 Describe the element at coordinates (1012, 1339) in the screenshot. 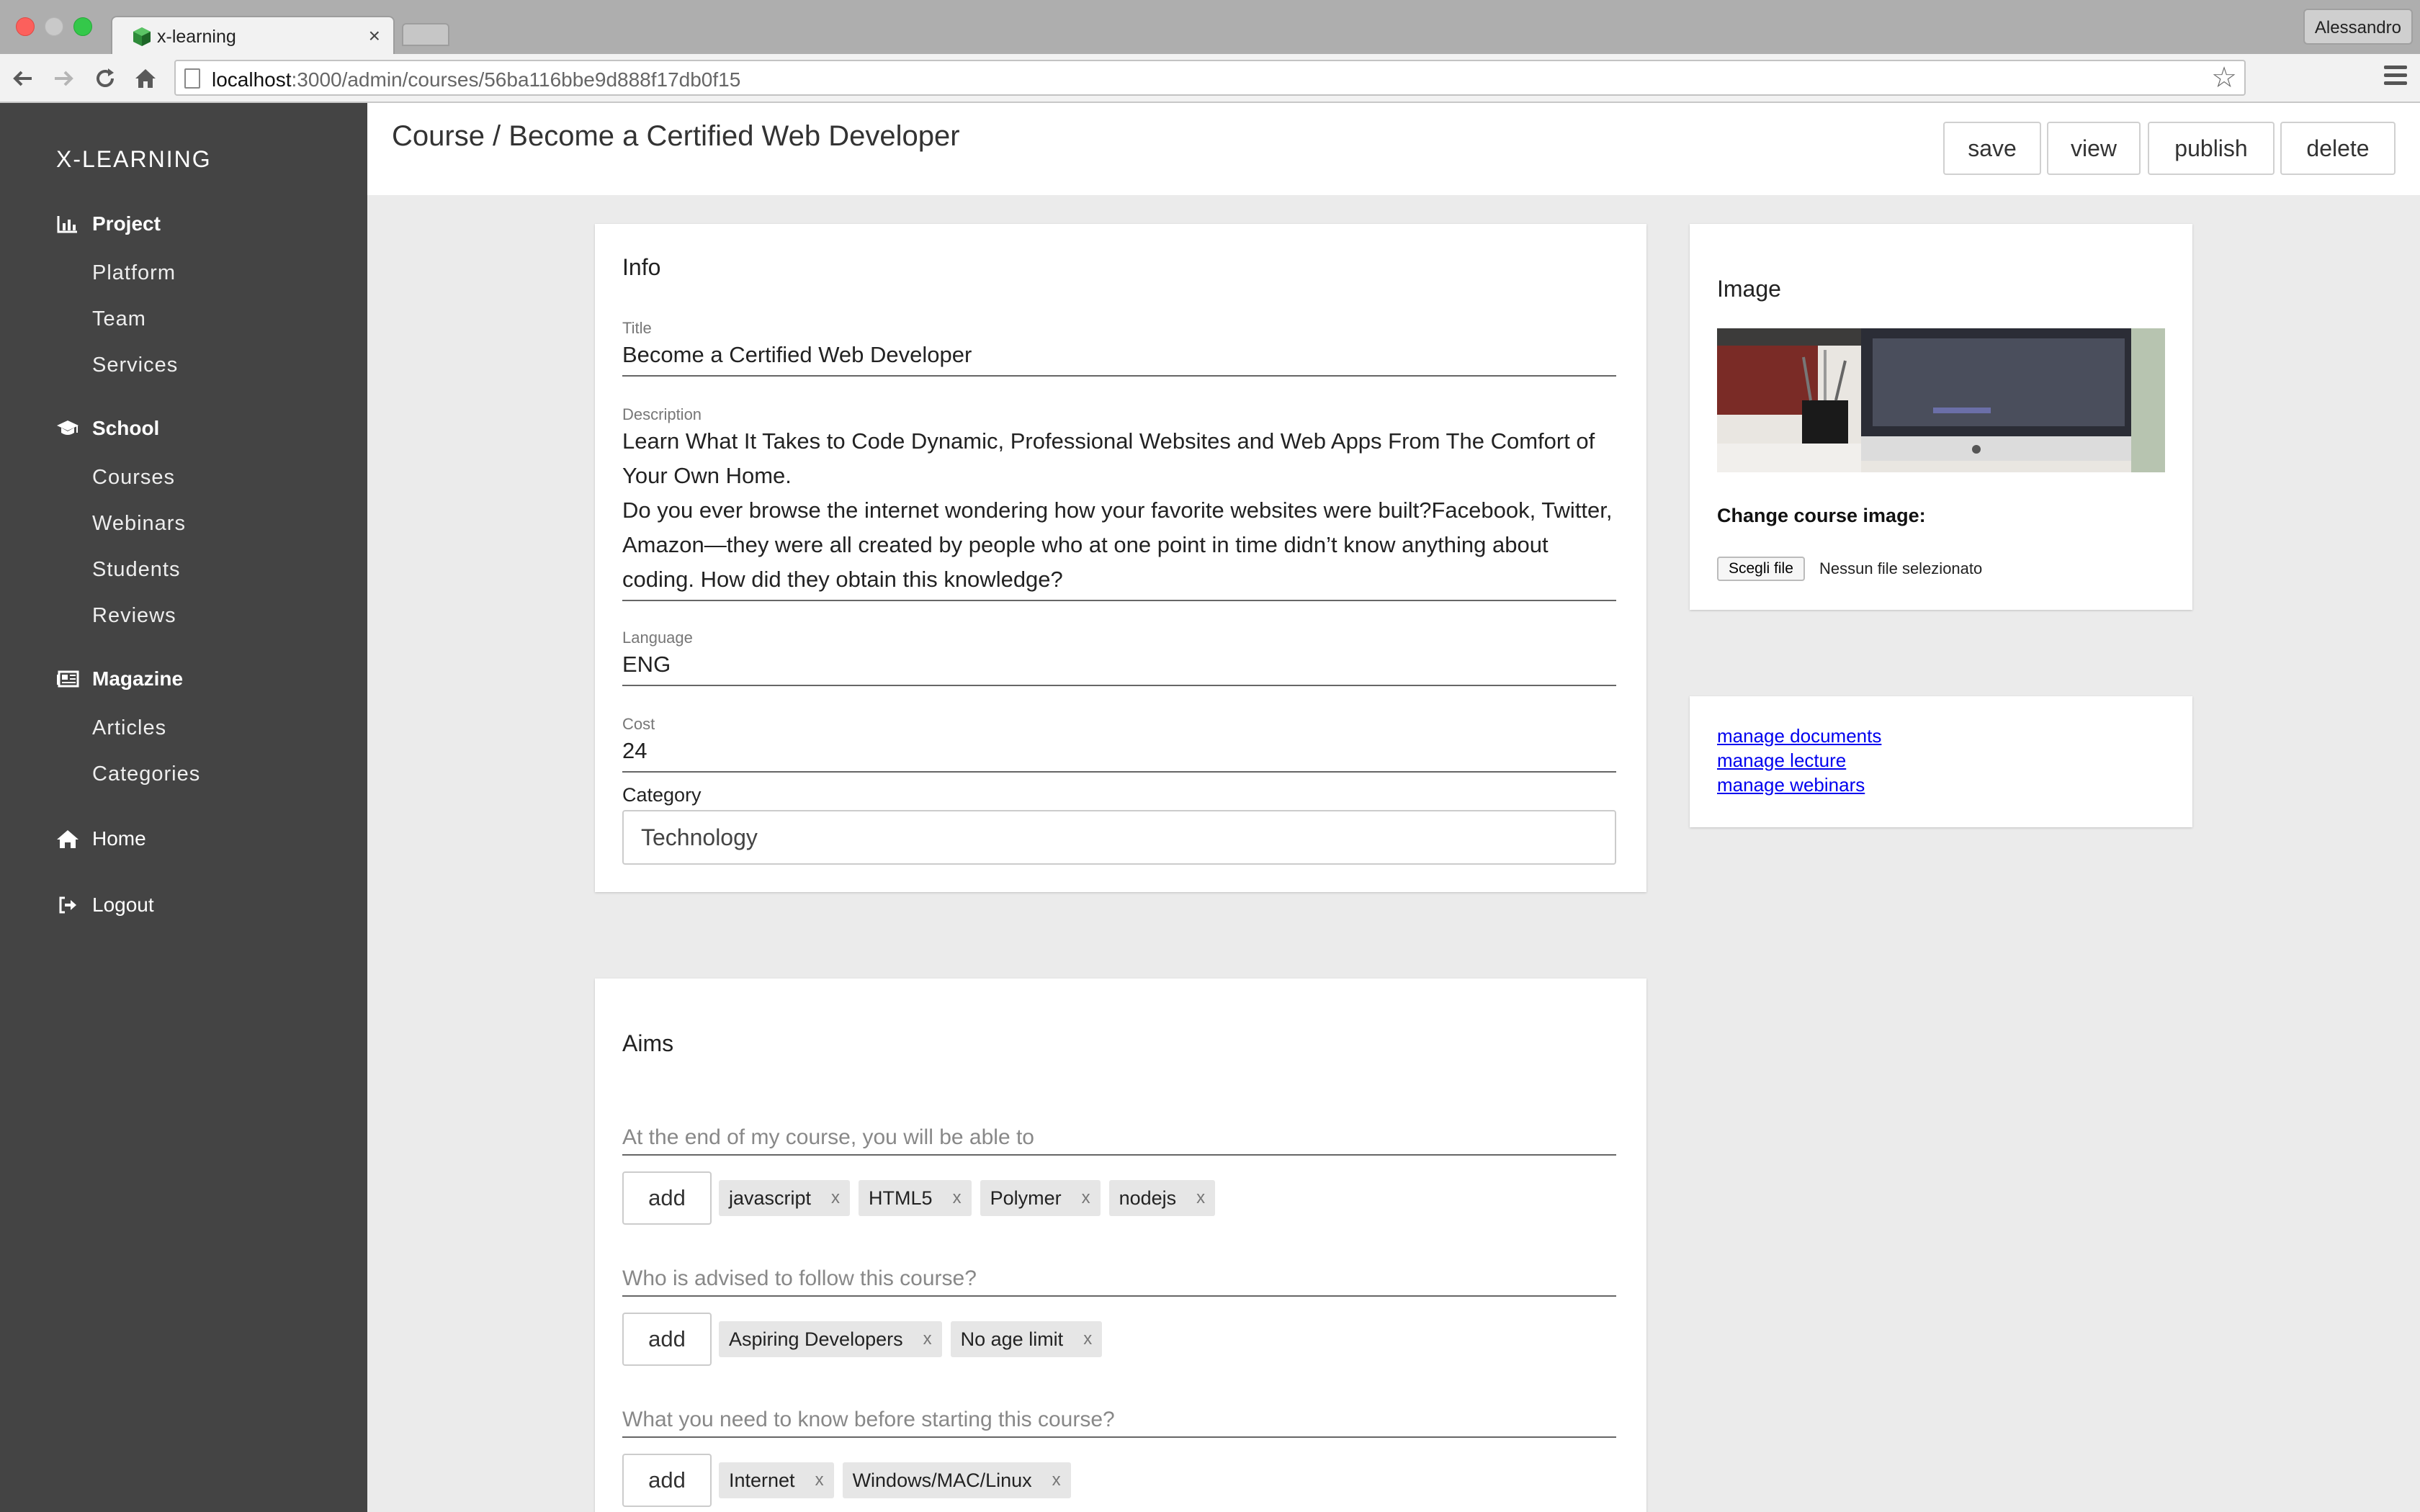

I see `tag-label: No age limit` at that location.